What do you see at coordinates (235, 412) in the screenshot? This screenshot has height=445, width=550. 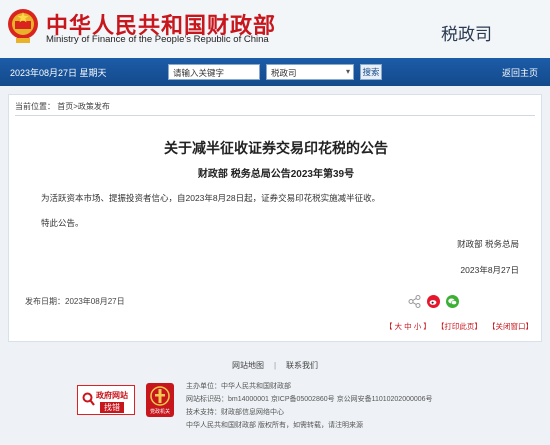 I see `footer-support: 技术支持：财政部信息网络中心` at bounding box center [235, 412].